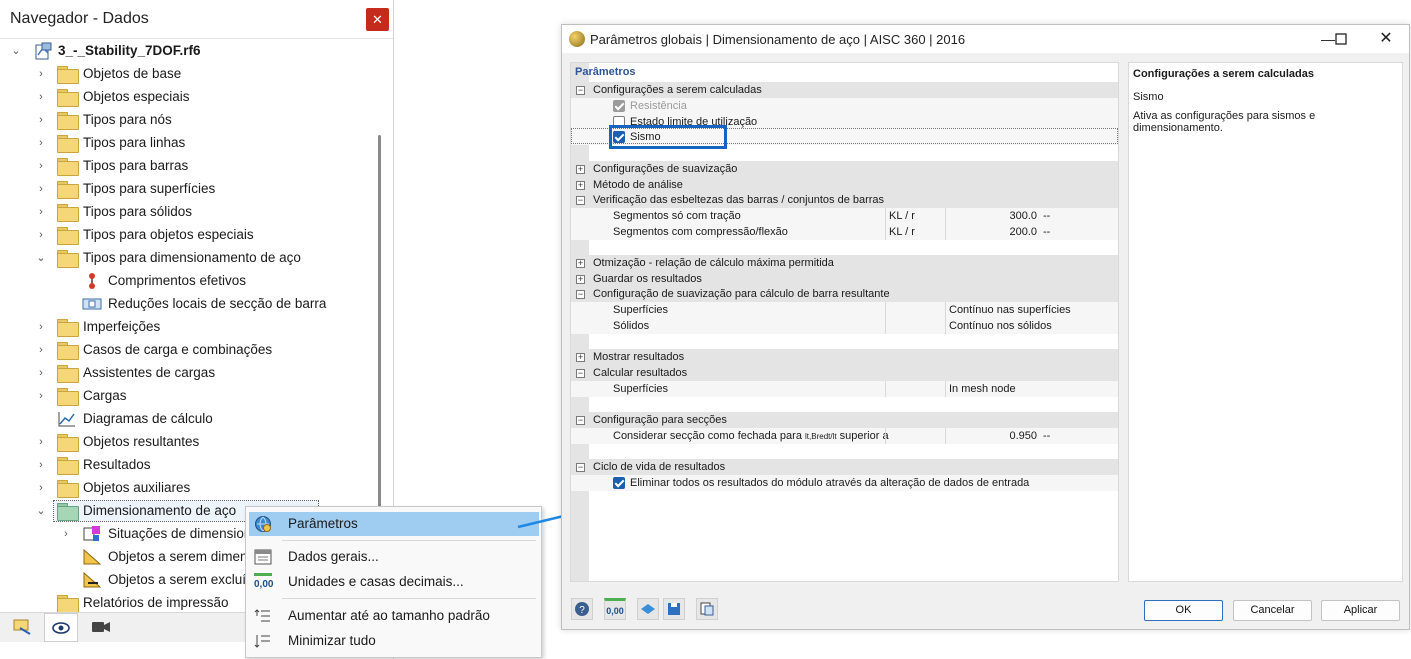  I want to click on eye-icon, so click(61, 627).